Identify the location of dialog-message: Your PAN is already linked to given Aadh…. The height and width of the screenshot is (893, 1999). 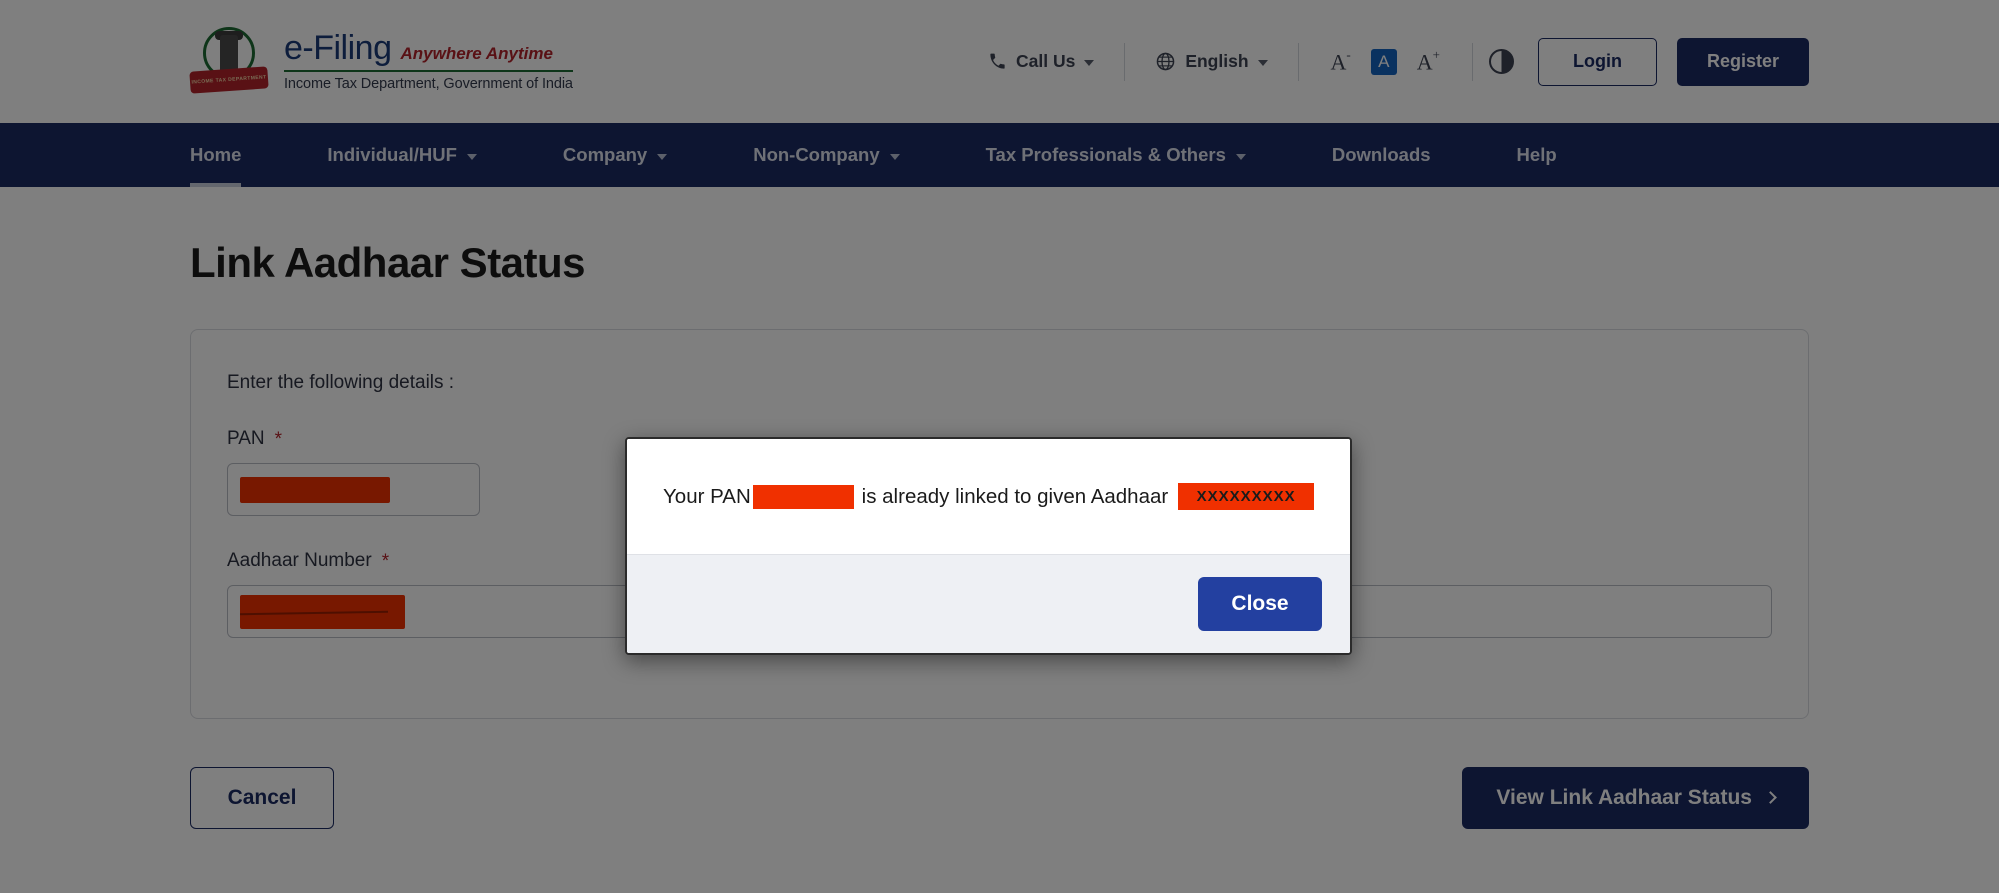
(988, 496).